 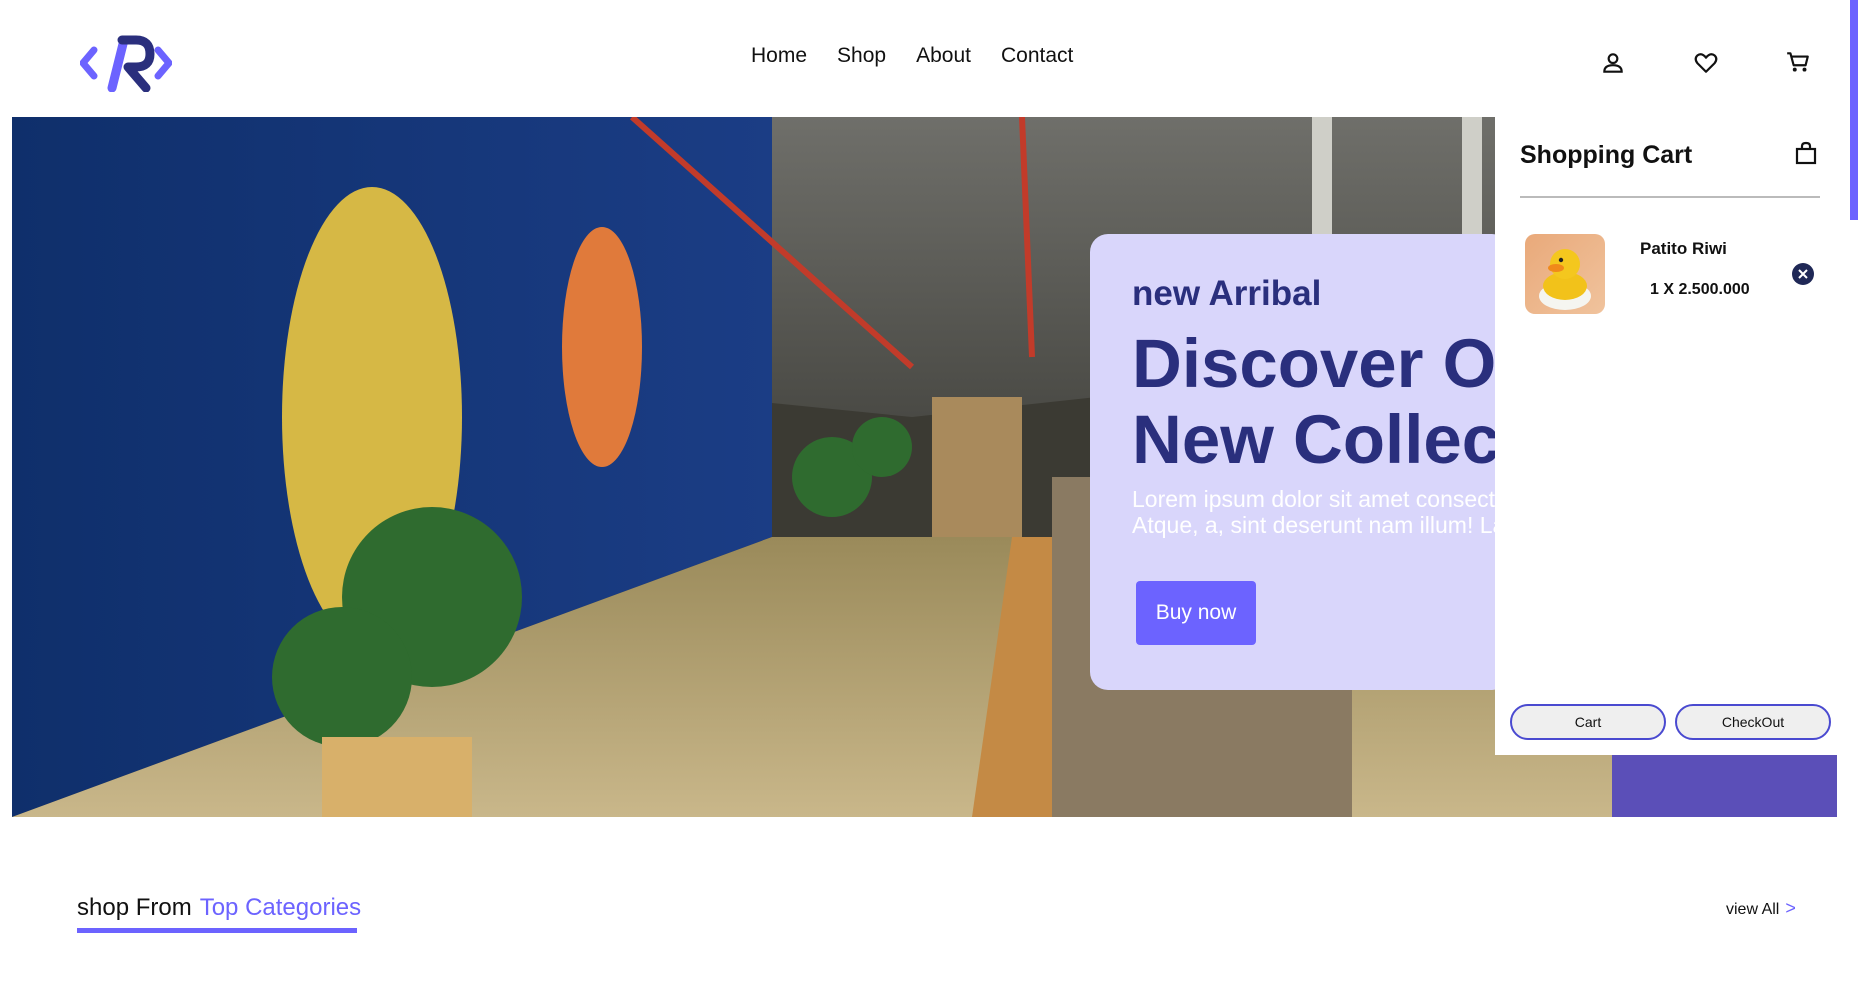 I want to click on user-icon, so click(x=1613, y=63).